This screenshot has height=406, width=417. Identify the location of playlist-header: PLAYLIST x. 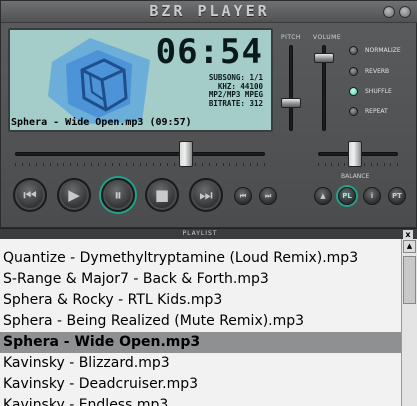
(208, 233).